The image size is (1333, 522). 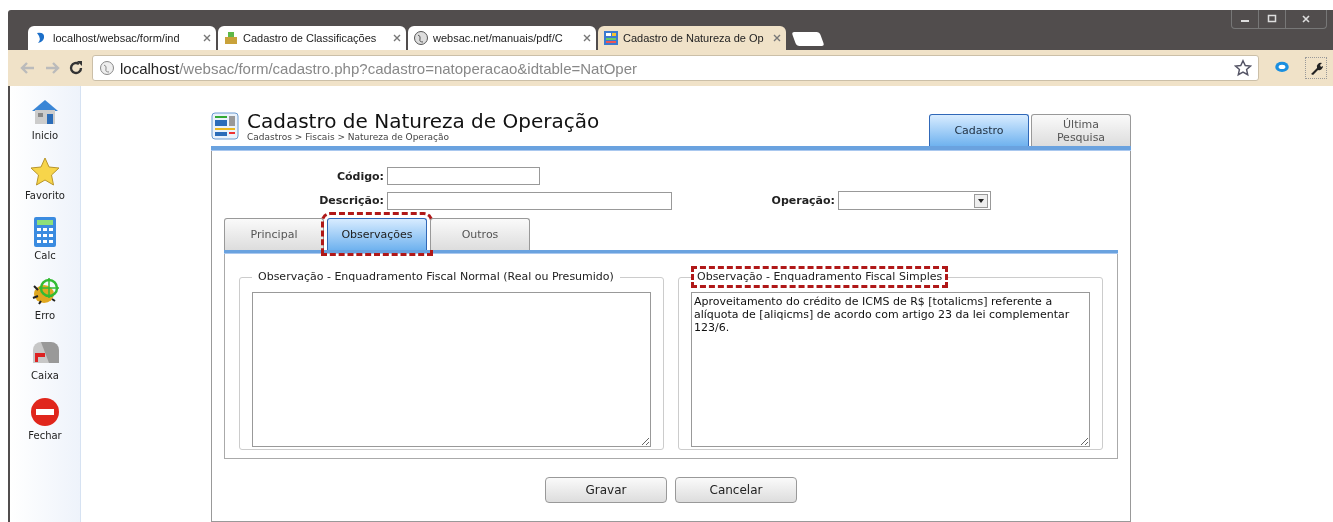 I want to click on form-tab: Principal, so click(x=274, y=234).